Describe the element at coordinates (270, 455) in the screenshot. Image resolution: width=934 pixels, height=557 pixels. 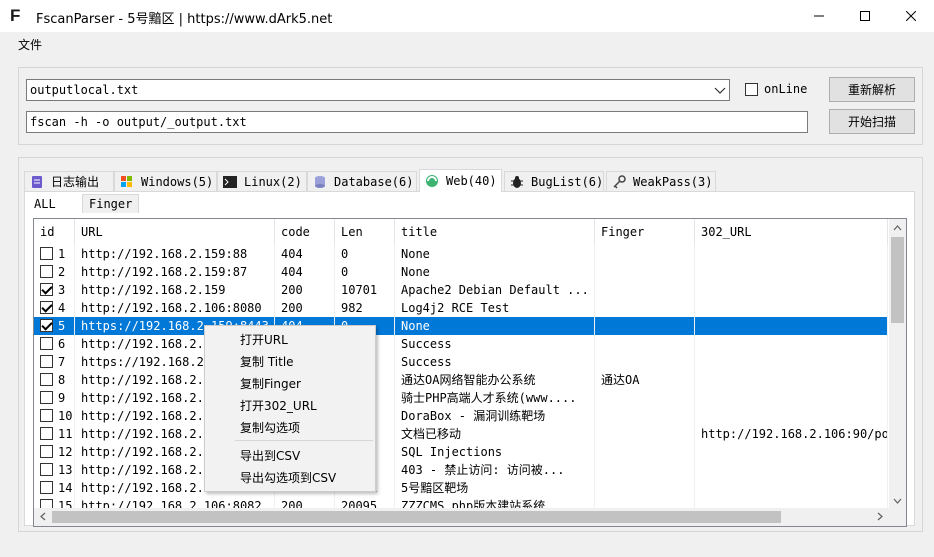
I see `menu-export-csv: 导出到CSV` at that location.